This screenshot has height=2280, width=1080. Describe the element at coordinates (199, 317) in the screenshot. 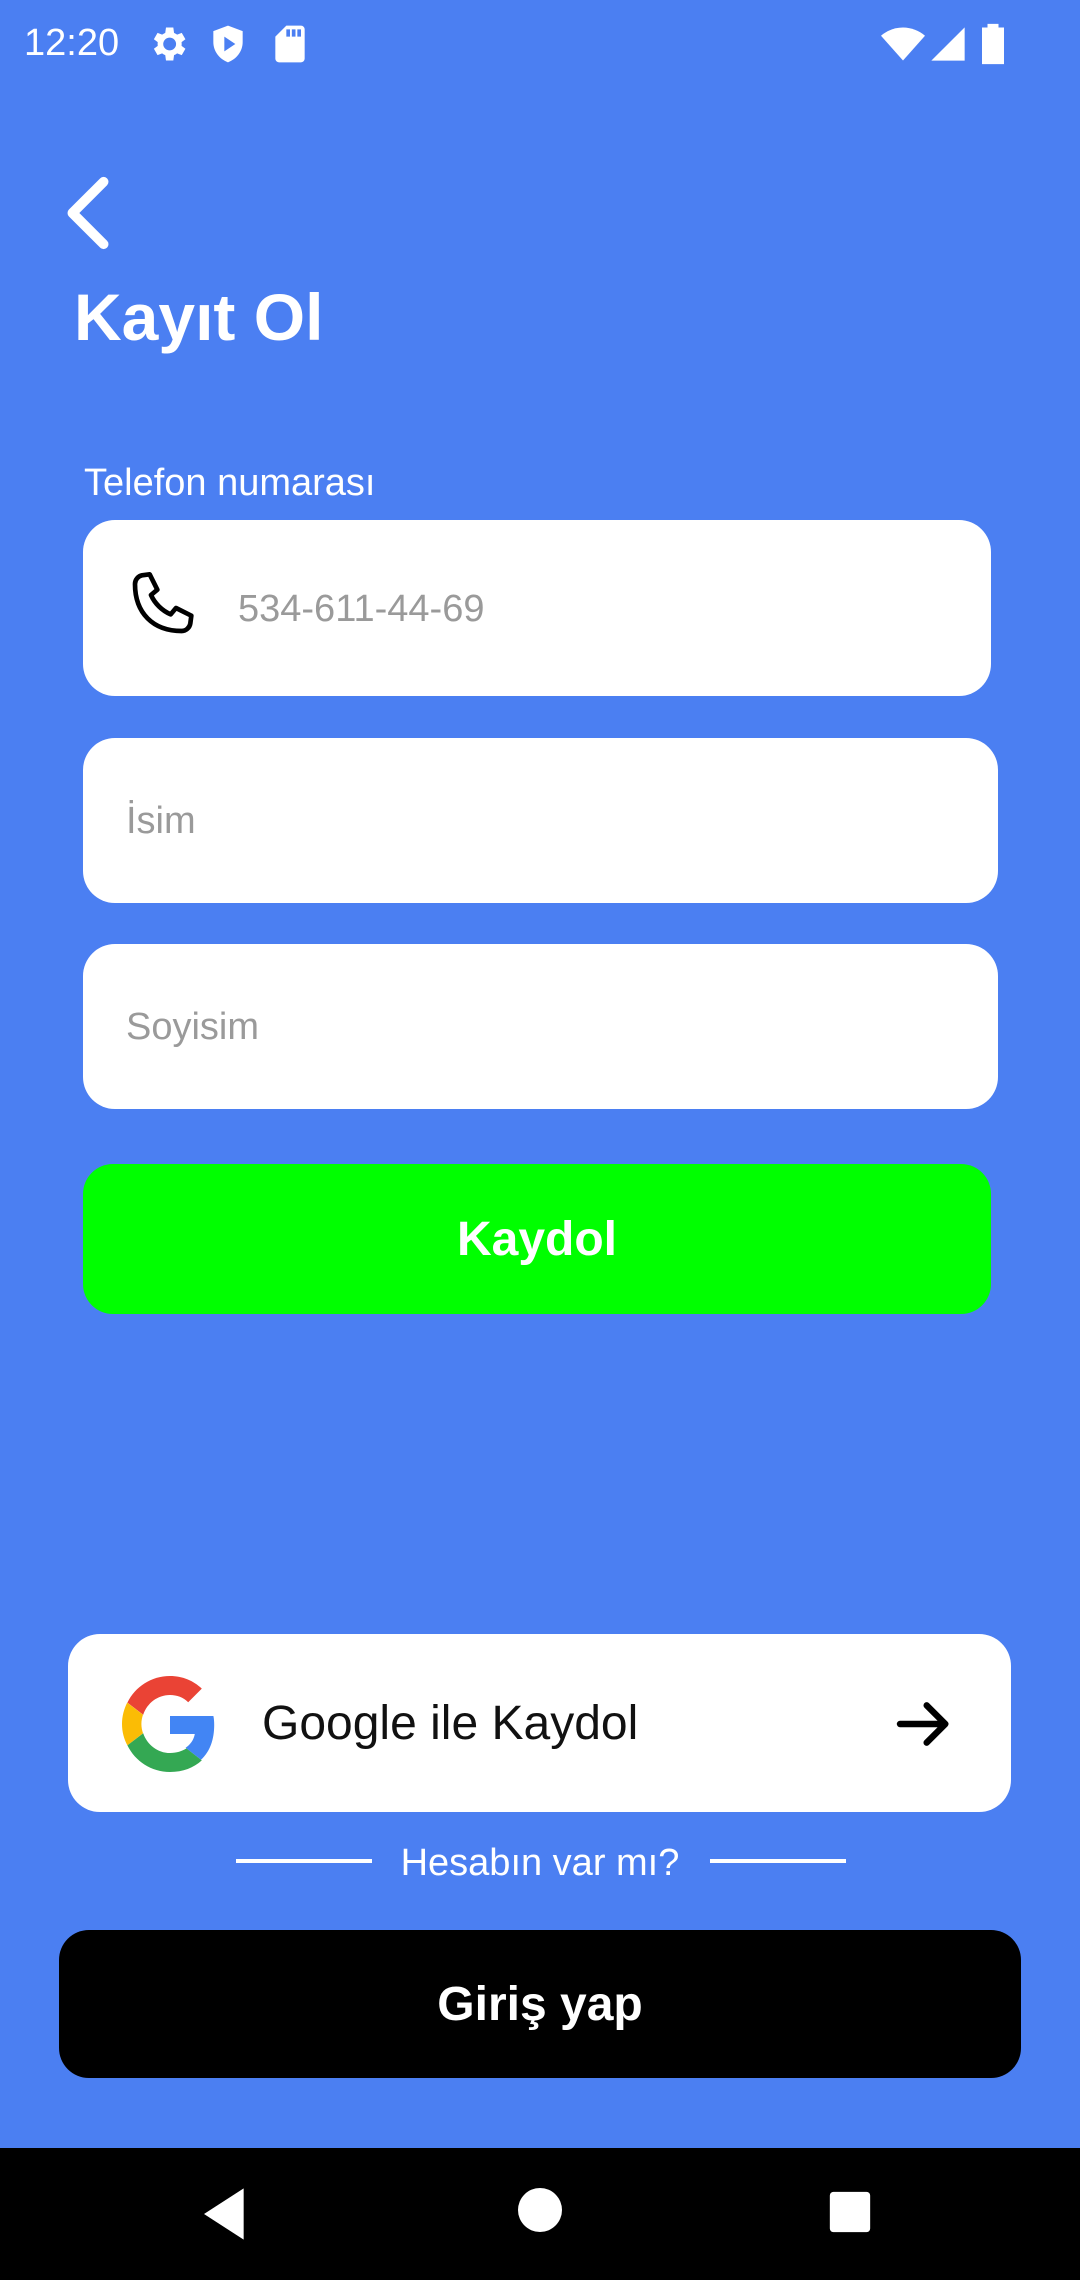

I see `page-title: Kayıt Ol` at that location.